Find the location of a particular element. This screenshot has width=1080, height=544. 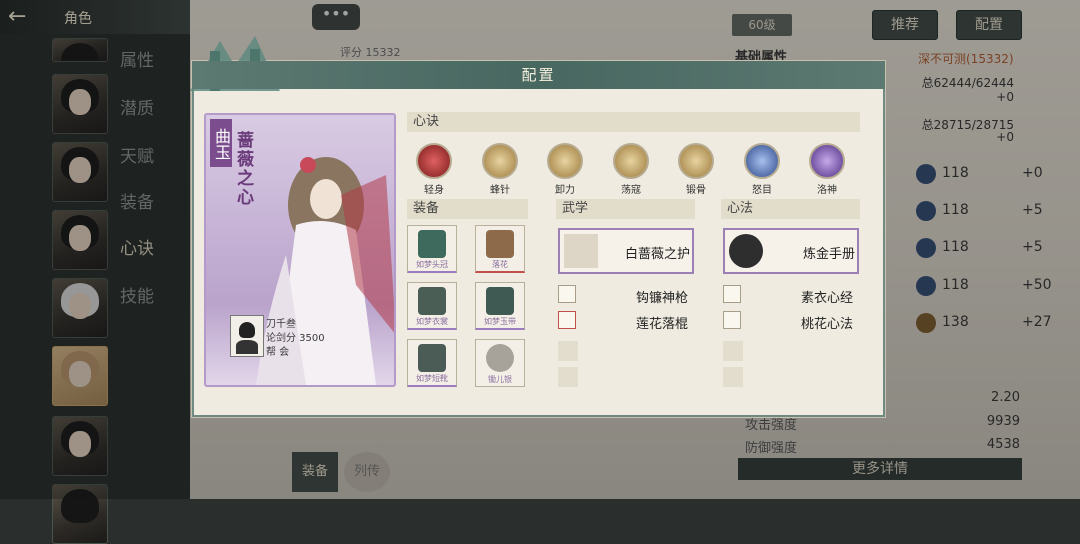

helmet-icon is located at coordinates (432, 244).